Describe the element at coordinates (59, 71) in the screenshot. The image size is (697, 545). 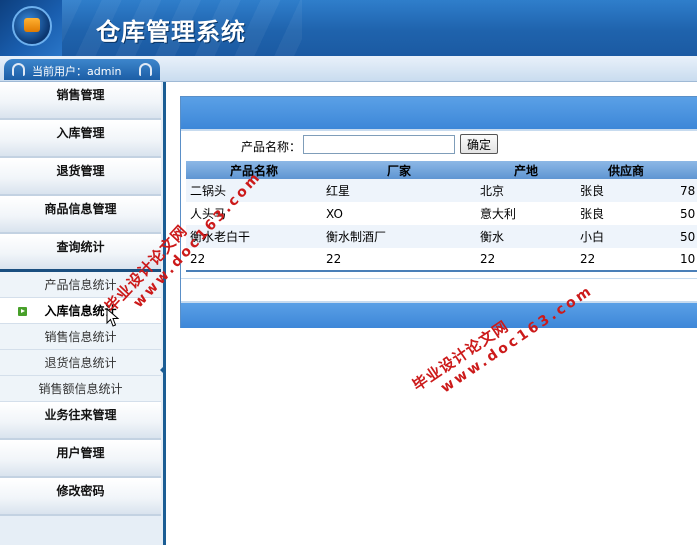
I see `current-user-label: 当前用户：` at that location.